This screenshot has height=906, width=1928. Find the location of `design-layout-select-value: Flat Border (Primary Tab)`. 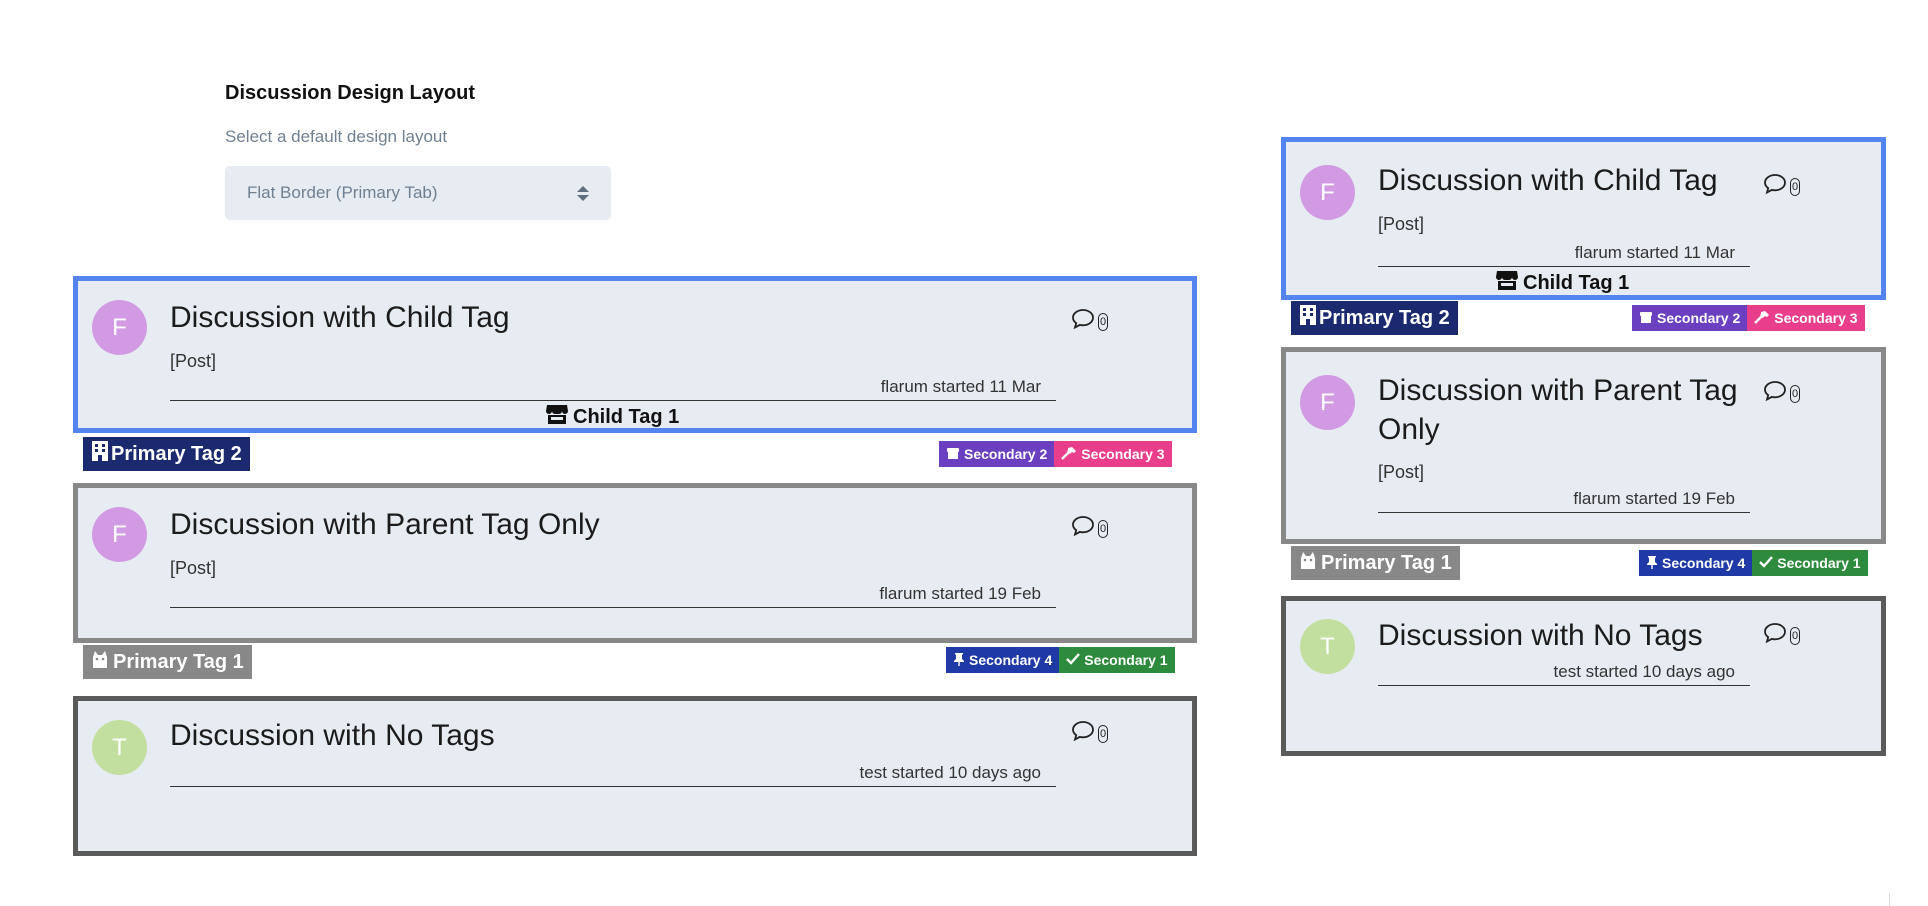

design-layout-select-value: Flat Border (Primary Tab) is located at coordinates (342, 192).